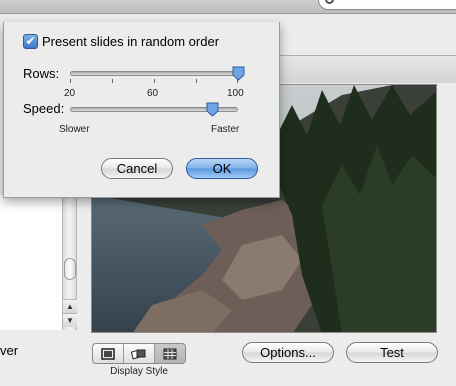 This screenshot has width=456, height=386. Describe the element at coordinates (329, 2) in the screenshot. I see `search-icon` at that location.